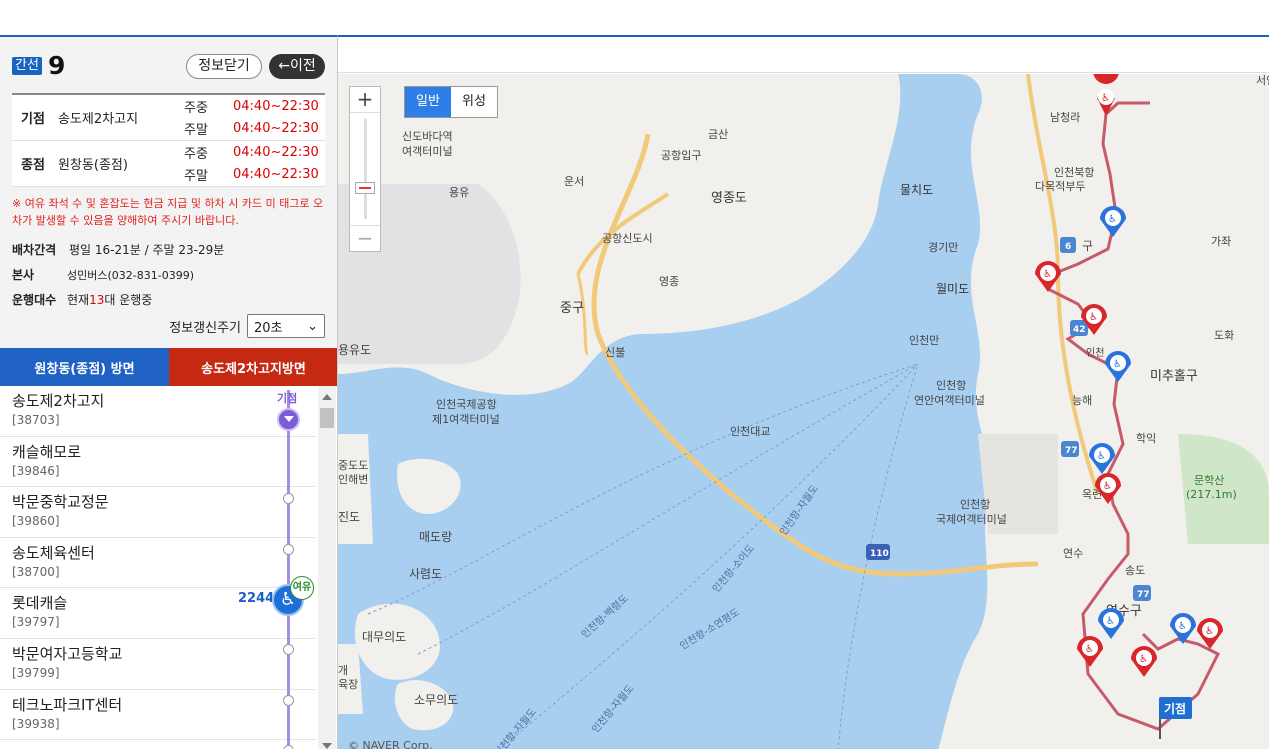 Image resolution: width=1269 pixels, height=749 pixels. Describe the element at coordinates (951, 385) in the screenshot. I see `map-label: 인천항` at that location.